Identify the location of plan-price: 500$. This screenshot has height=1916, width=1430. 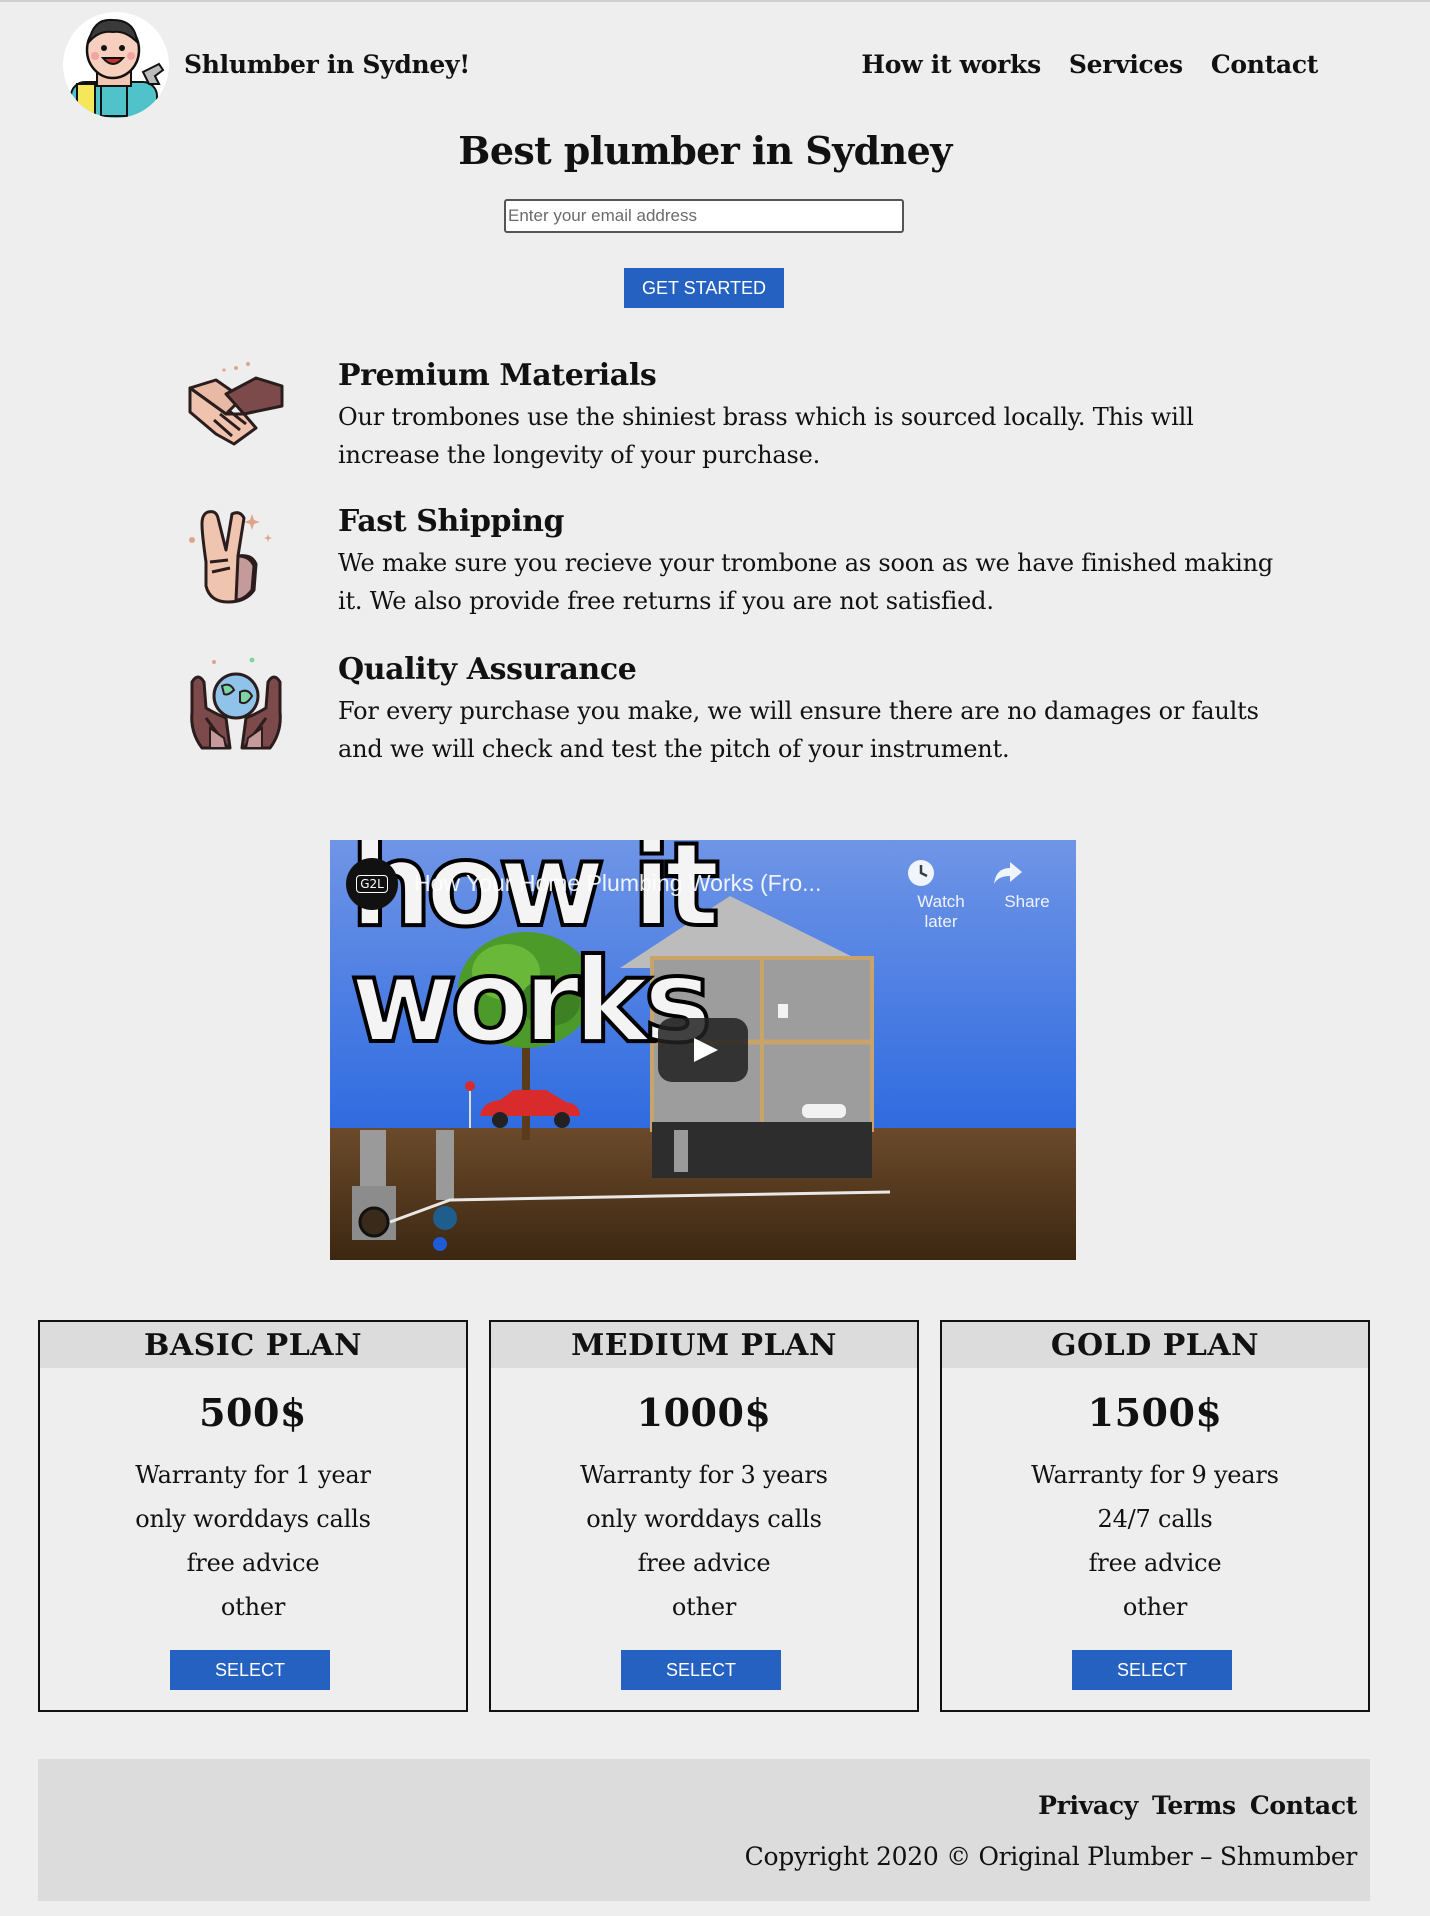
(253, 1412).